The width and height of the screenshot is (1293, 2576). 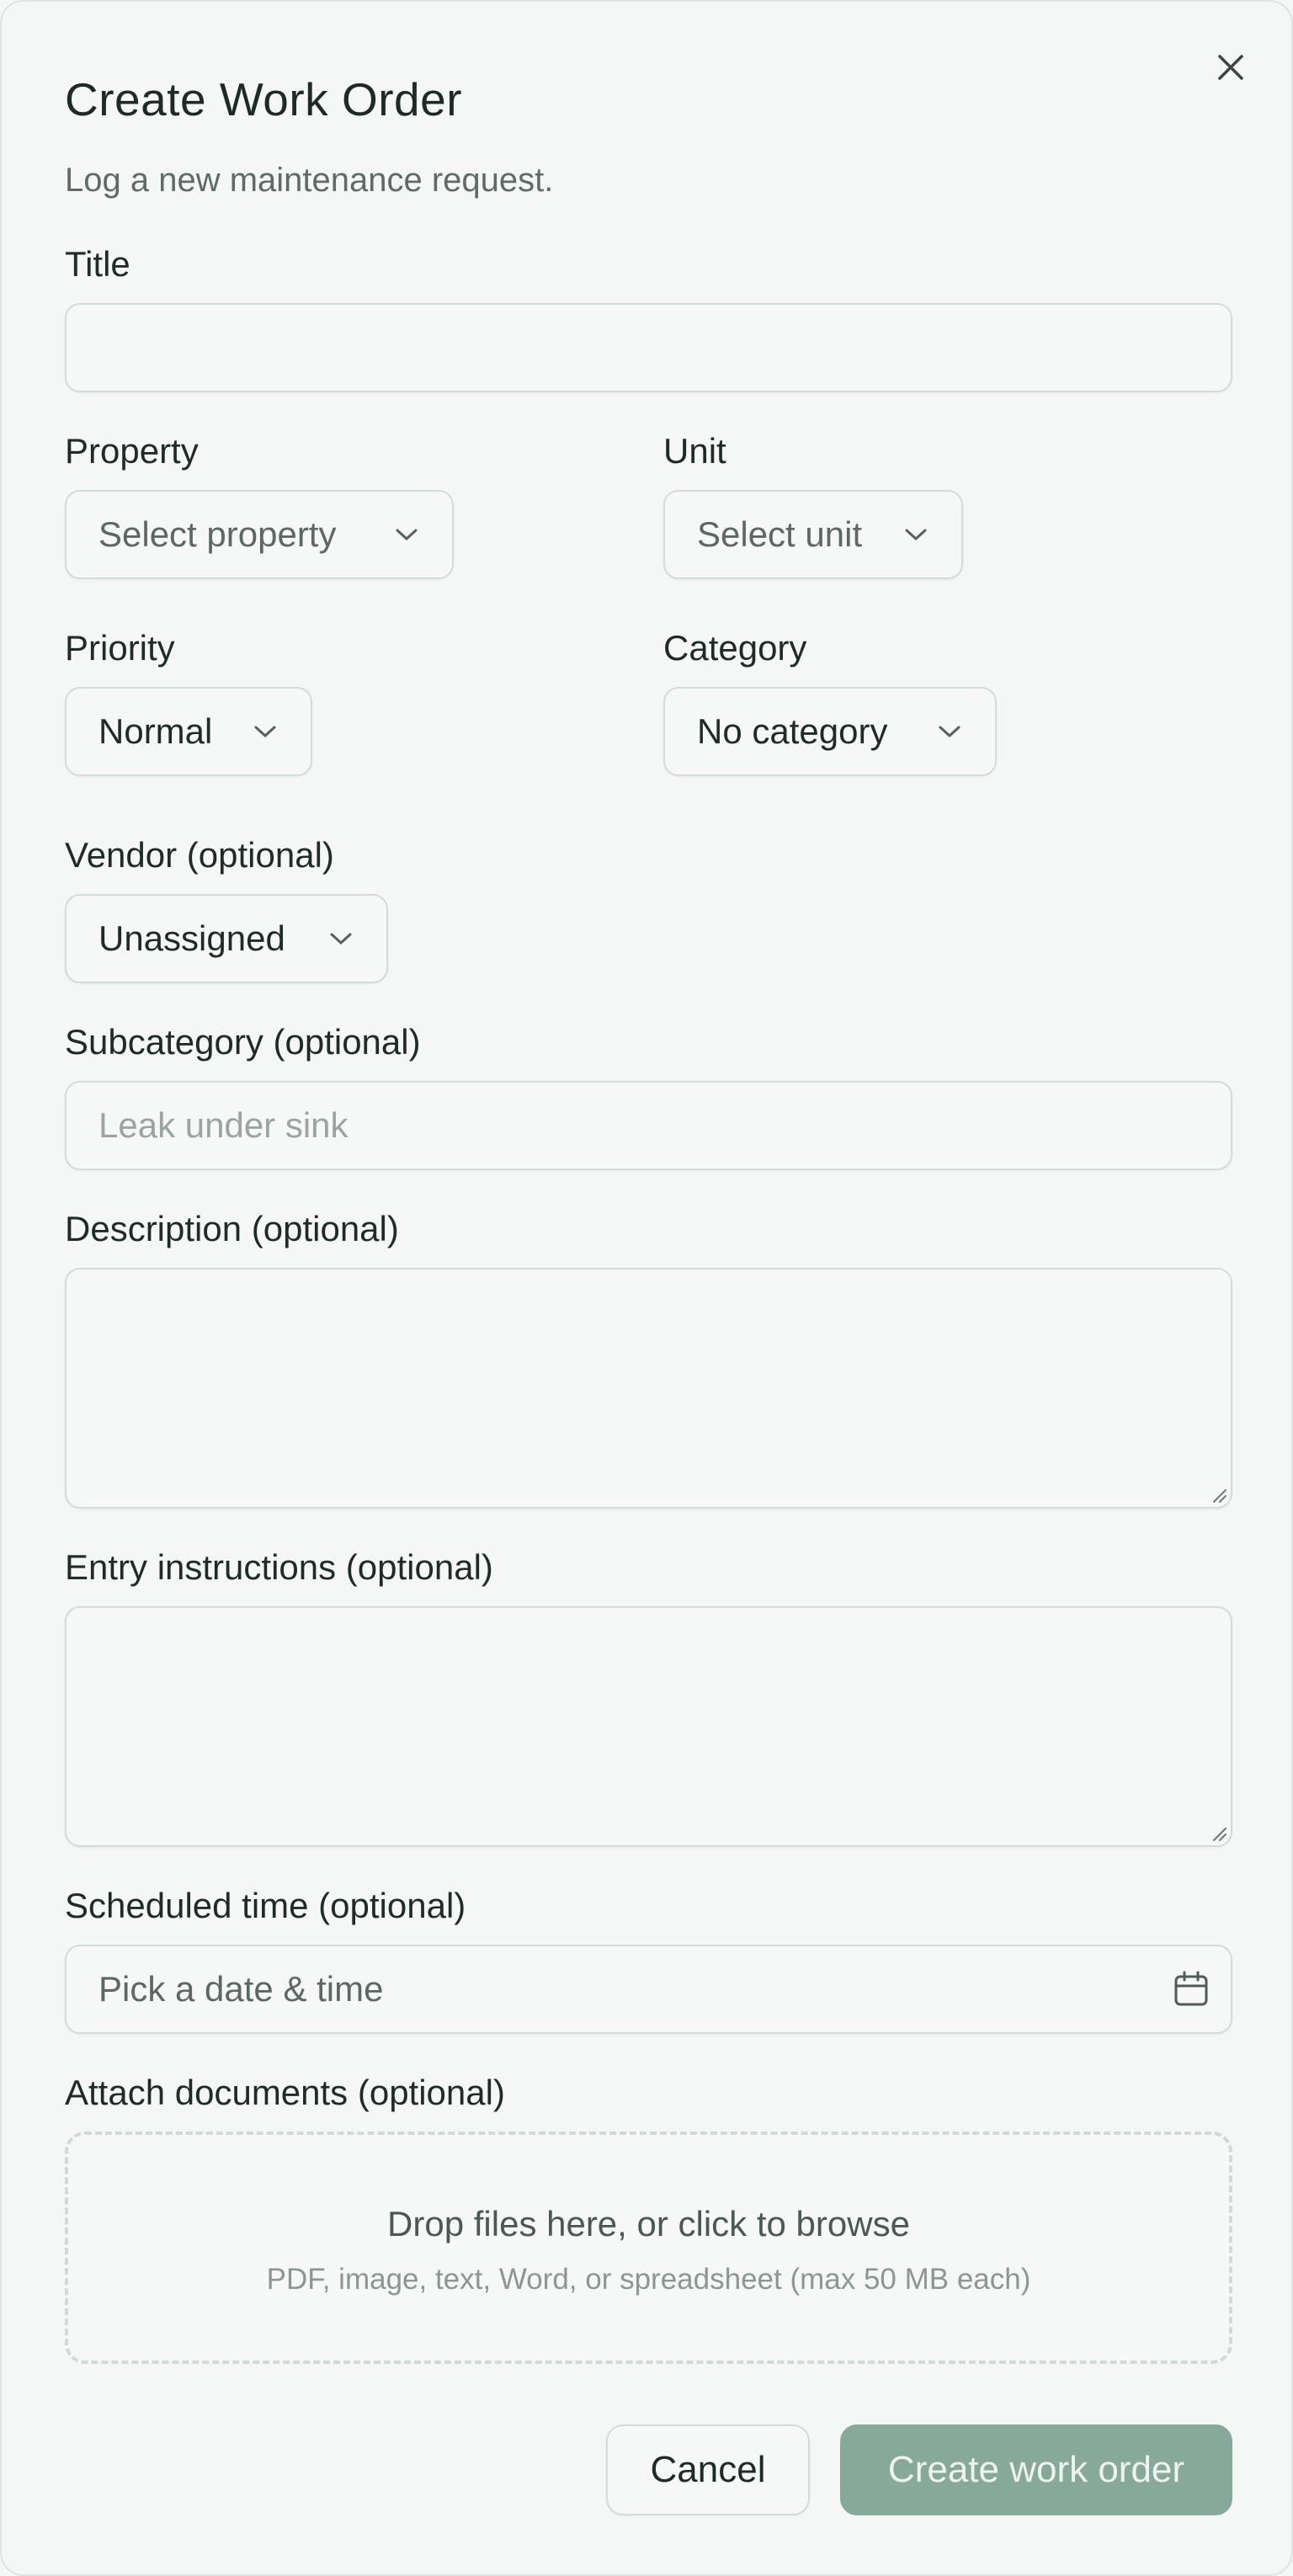 I want to click on close-icon, so click(x=1230, y=67).